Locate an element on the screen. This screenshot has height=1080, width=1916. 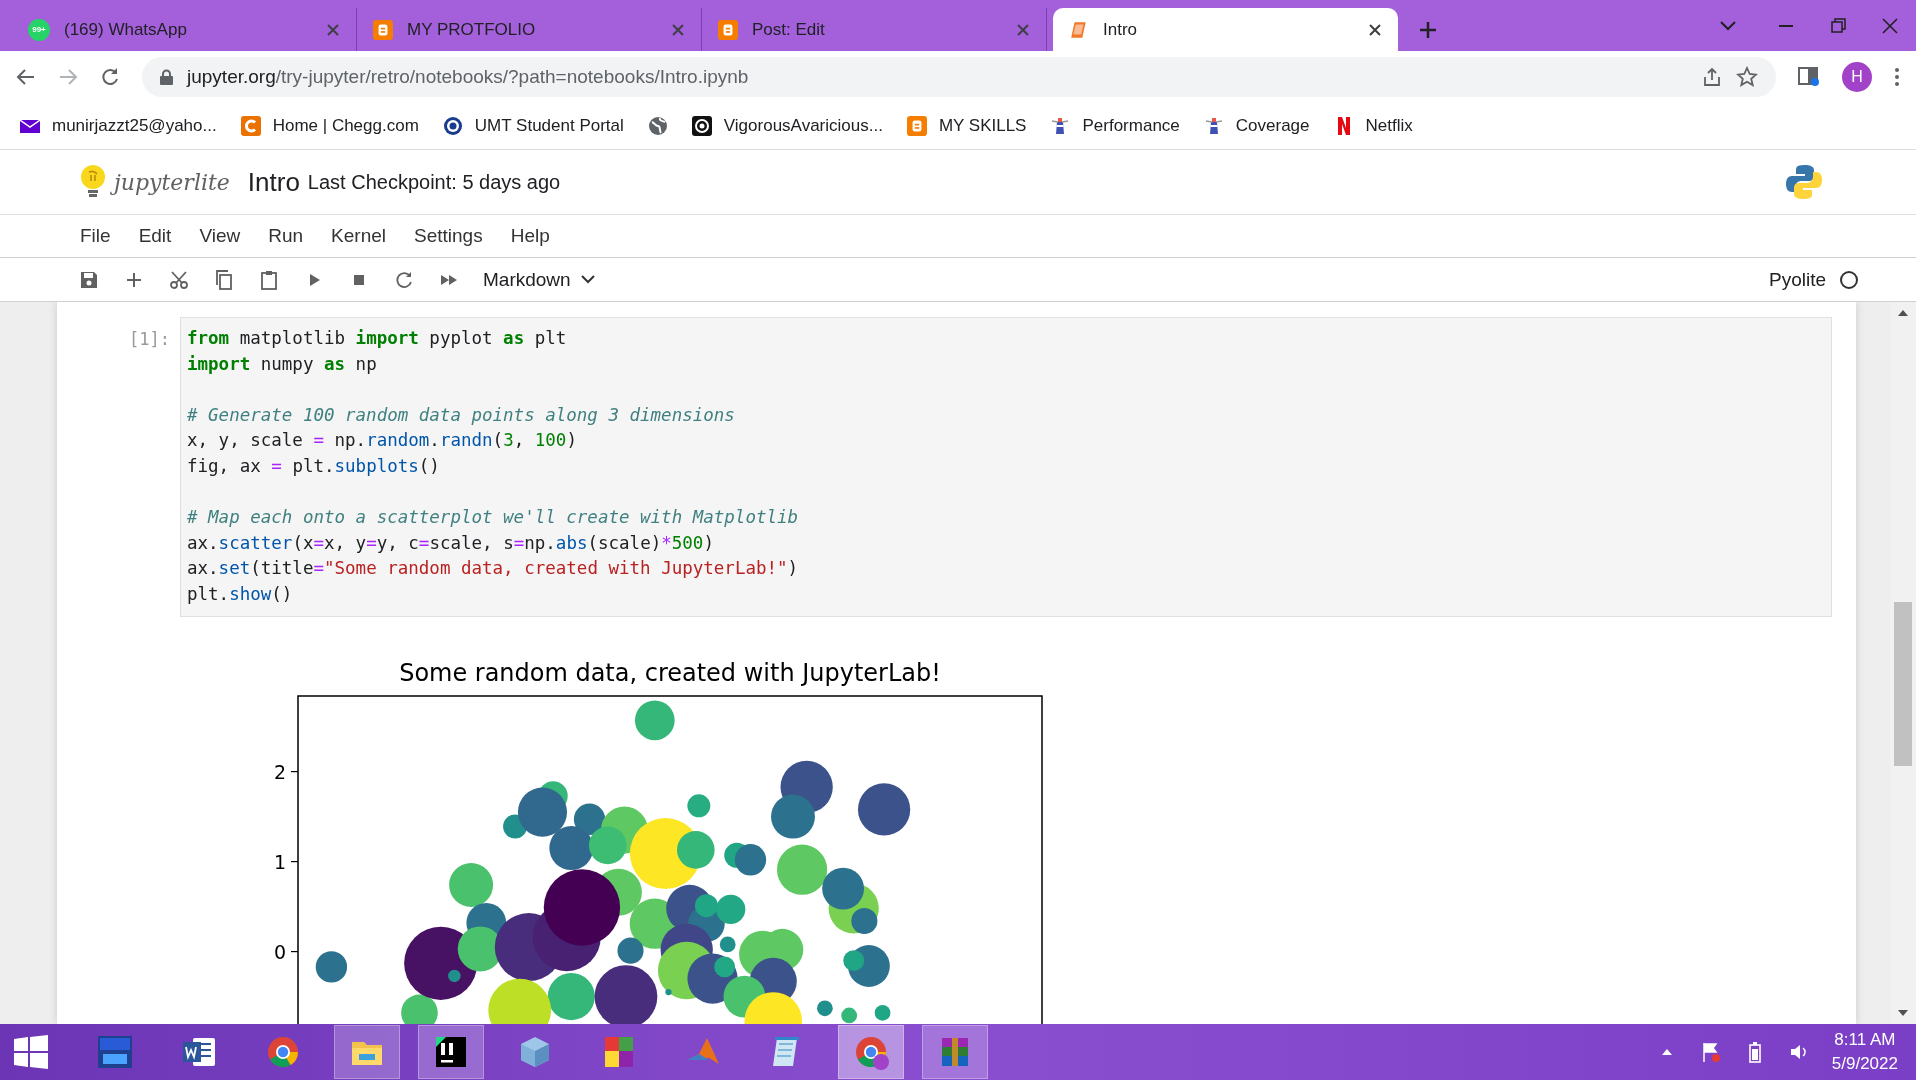
minimize-icon is located at coordinates (1786, 25).